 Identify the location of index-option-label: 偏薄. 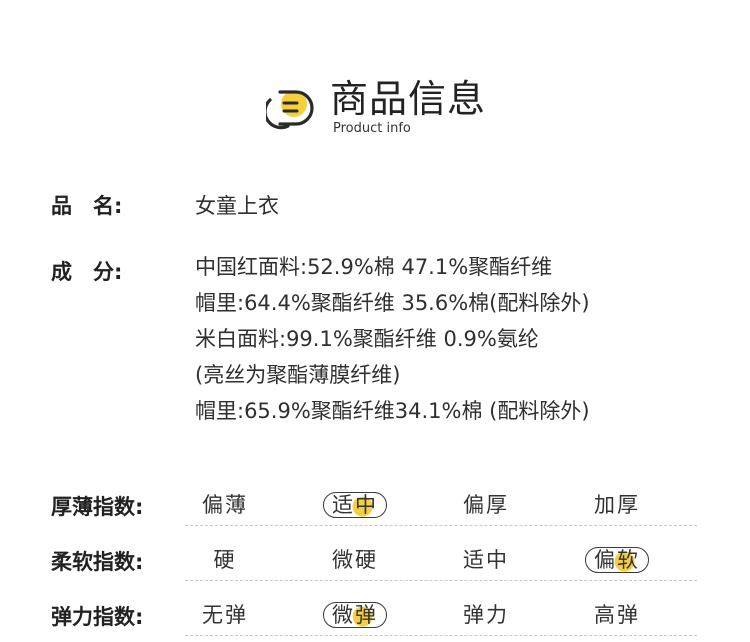
(225, 505).